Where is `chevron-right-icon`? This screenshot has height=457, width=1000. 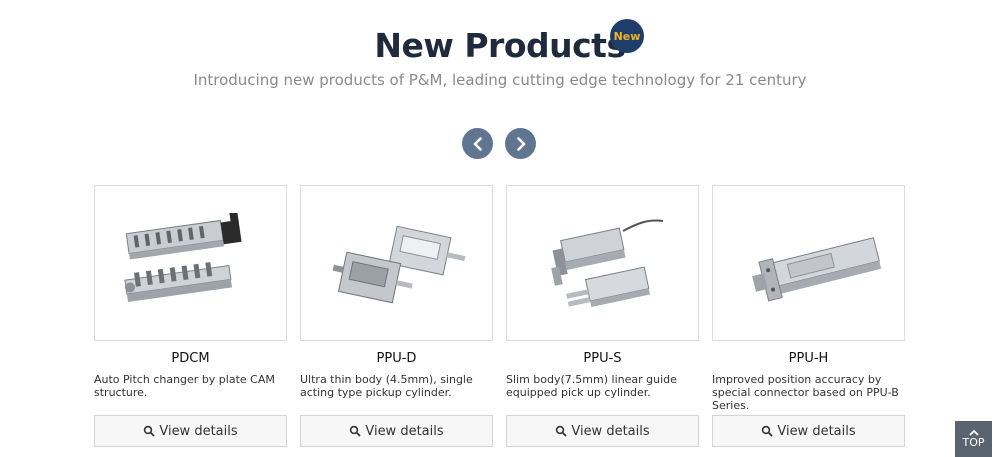
chevron-right-icon is located at coordinates (520, 143).